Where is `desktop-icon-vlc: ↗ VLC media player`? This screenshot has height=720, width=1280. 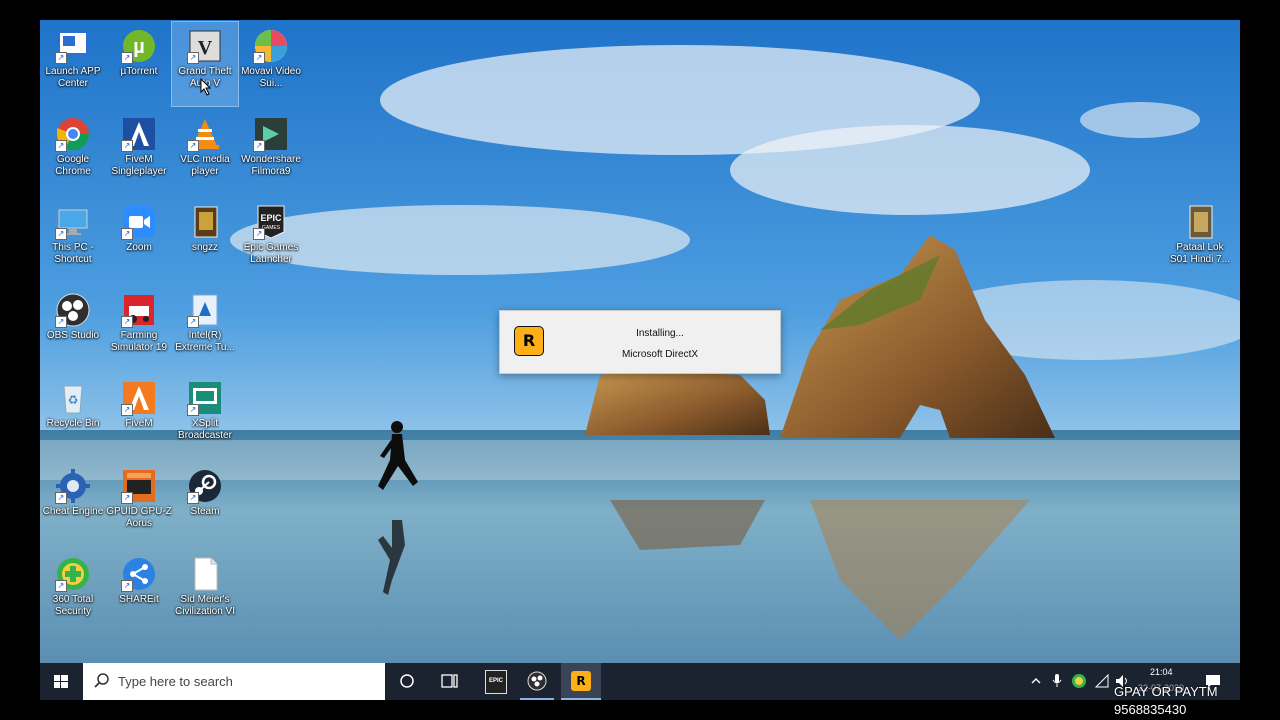
desktop-icon-vlc: ↗ VLC media player is located at coordinates (205, 152).